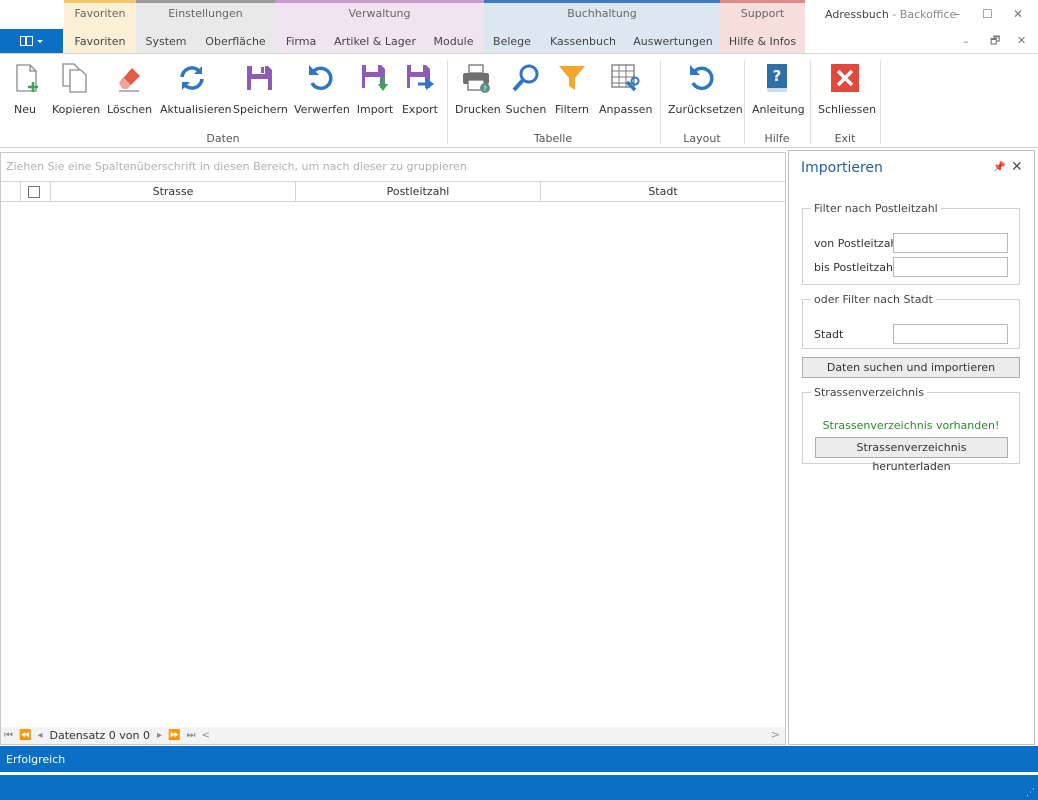  I want to click on copy-icon, so click(74, 78).